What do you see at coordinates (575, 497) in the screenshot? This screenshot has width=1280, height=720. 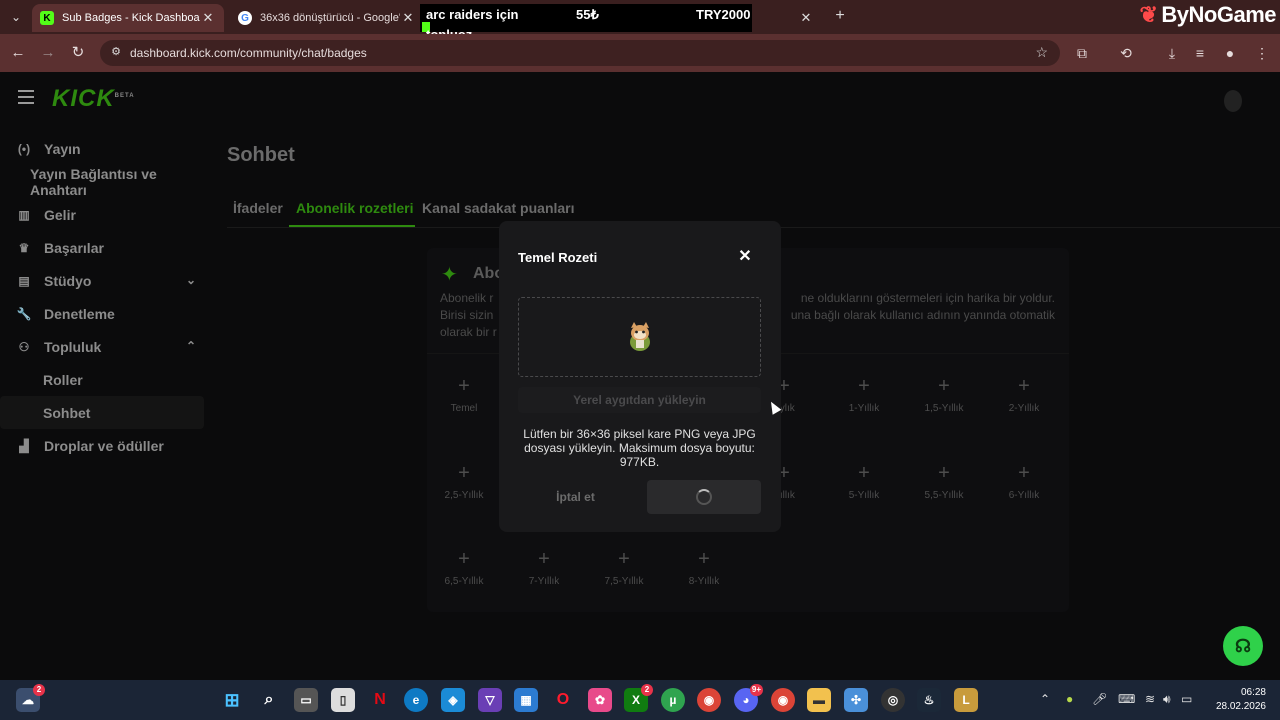 I see `cancel-button: İptal et` at bounding box center [575, 497].